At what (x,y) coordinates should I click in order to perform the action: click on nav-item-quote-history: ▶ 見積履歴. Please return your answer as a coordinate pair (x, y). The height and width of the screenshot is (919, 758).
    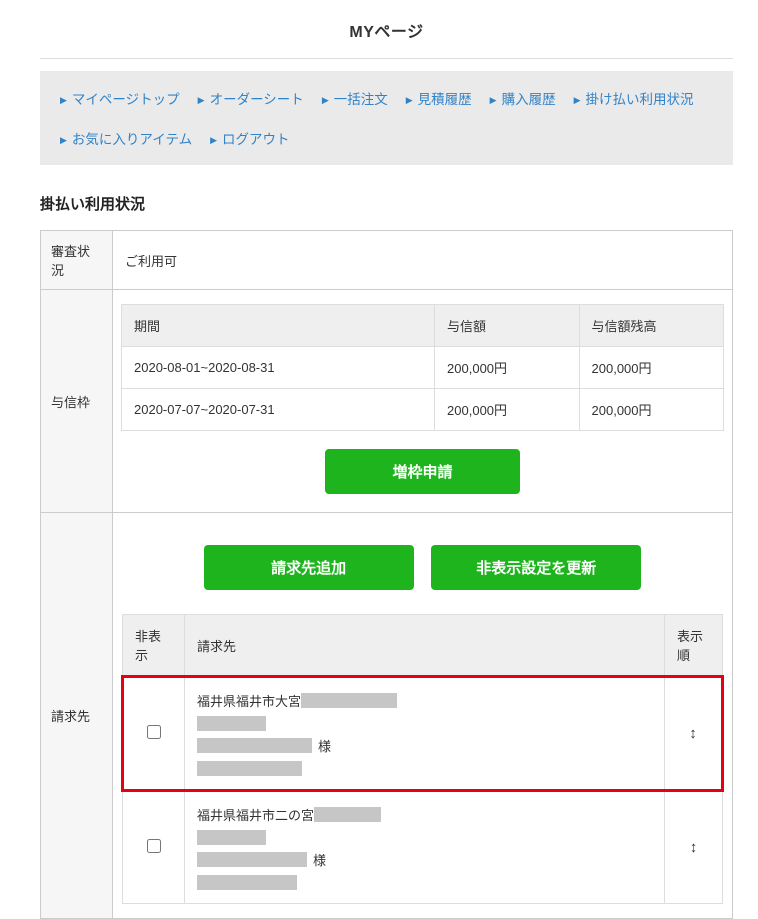
    Looking at the image, I should click on (439, 98).